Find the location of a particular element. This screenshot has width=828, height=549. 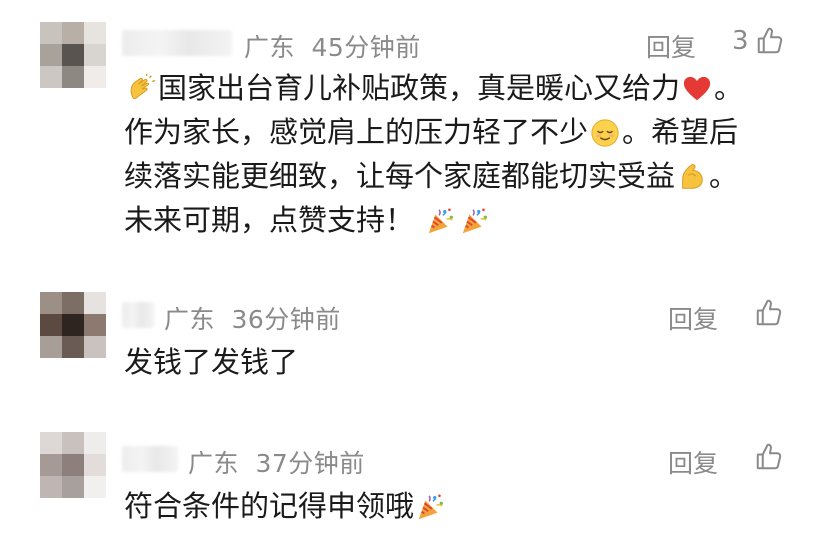

comment-meta: 广东 45分钟前 is located at coordinates (332, 46).